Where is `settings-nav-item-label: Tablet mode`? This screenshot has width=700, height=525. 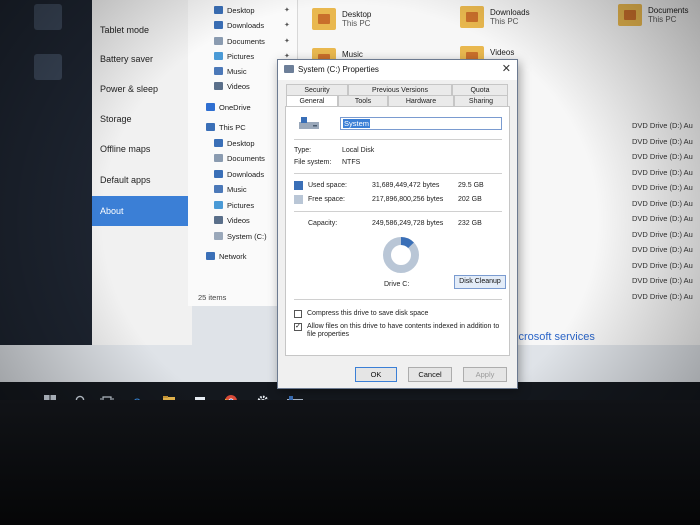
settings-nav-item-label: Tablet mode is located at coordinates (125, 30).